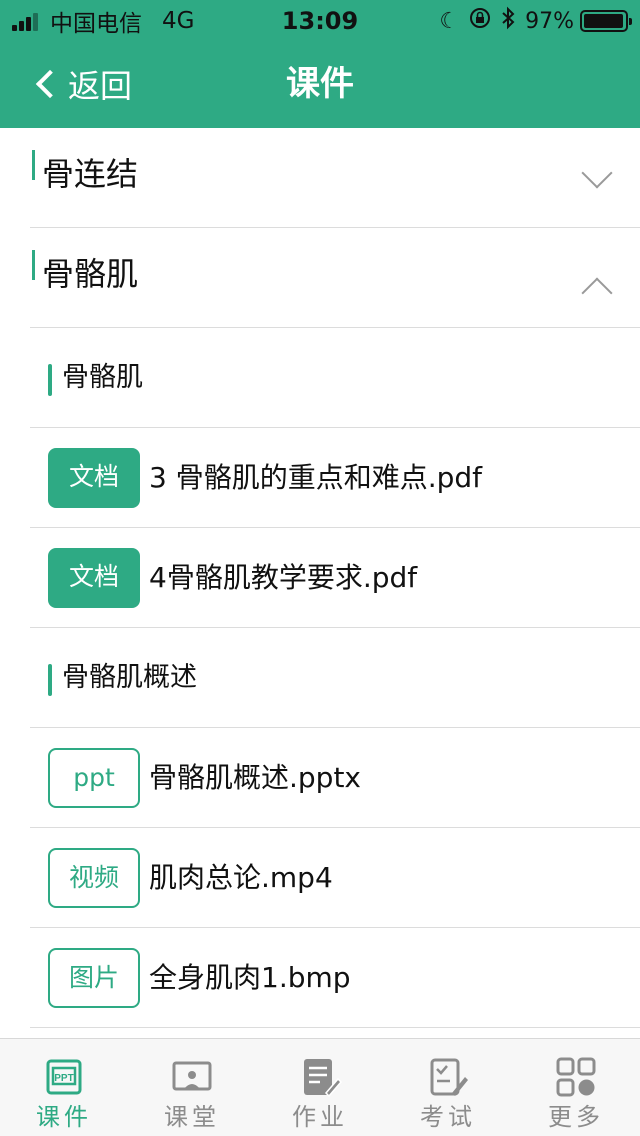  Describe the element at coordinates (320, 1117) in the screenshot. I see `tab-label: 作业` at that location.